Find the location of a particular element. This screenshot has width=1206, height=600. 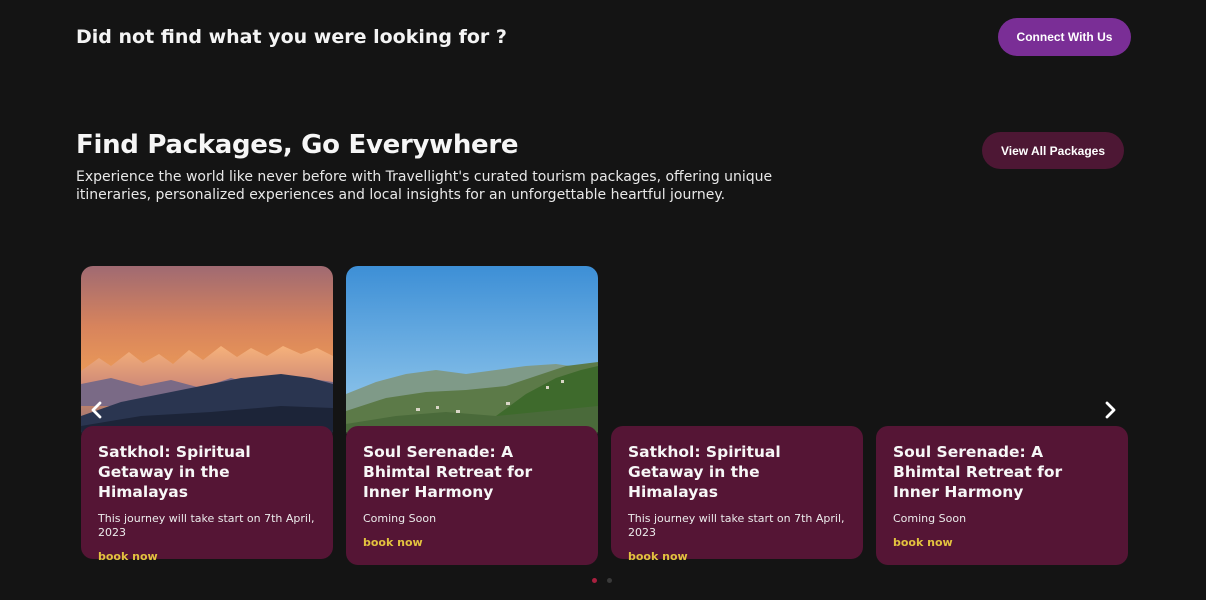

carousel-prev-button is located at coordinates (97, 410).